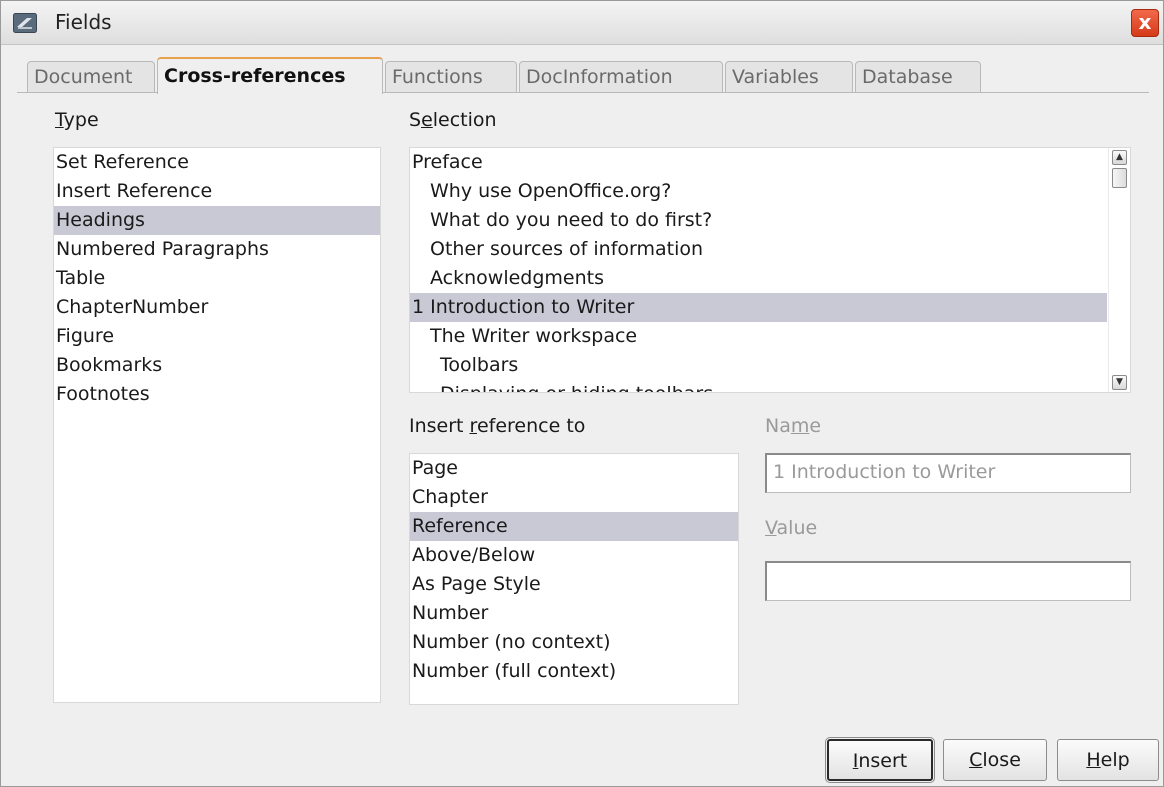 This screenshot has height=787, width=1164. I want to click on selection-label: Selection, so click(453, 120).